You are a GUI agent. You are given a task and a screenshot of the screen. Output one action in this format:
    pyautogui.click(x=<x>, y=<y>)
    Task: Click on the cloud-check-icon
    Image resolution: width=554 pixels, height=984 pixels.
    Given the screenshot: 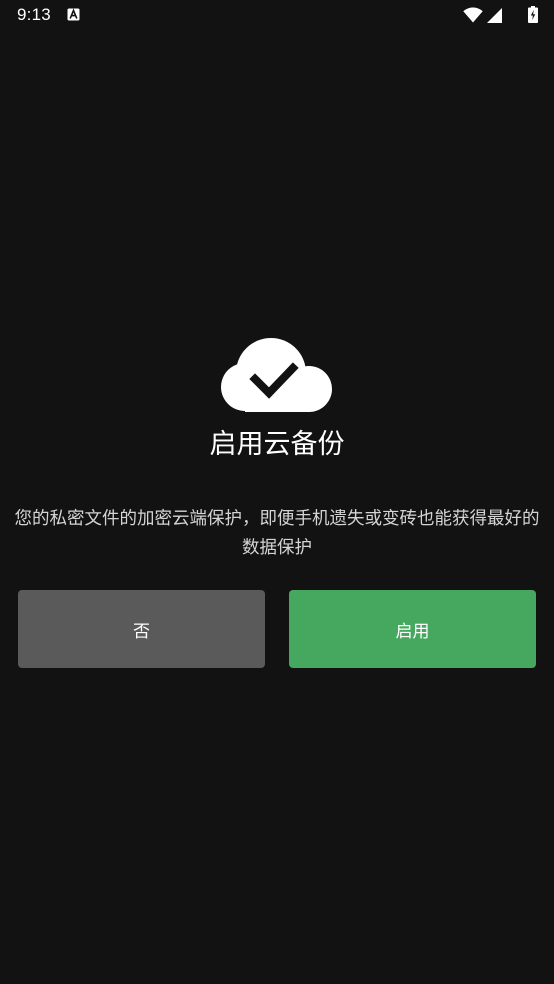 What is the action you would take?
    pyautogui.click(x=276, y=375)
    